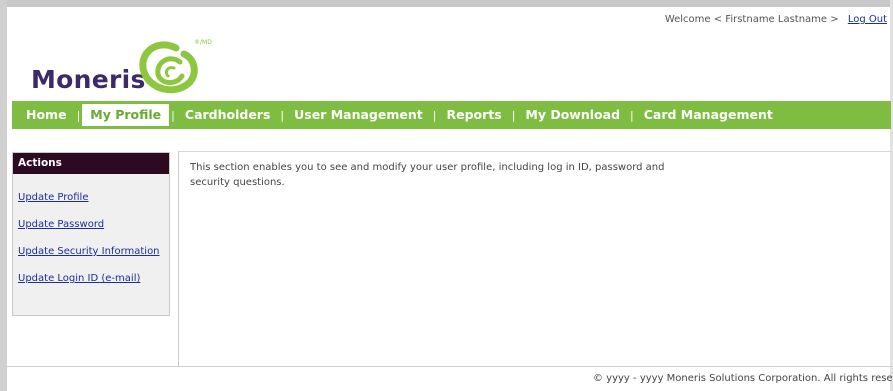  What do you see at coordinates (93, 251) in the screenshot?
I see `update-security-information-link: Update Security Information` at bounding box center [93, 251].